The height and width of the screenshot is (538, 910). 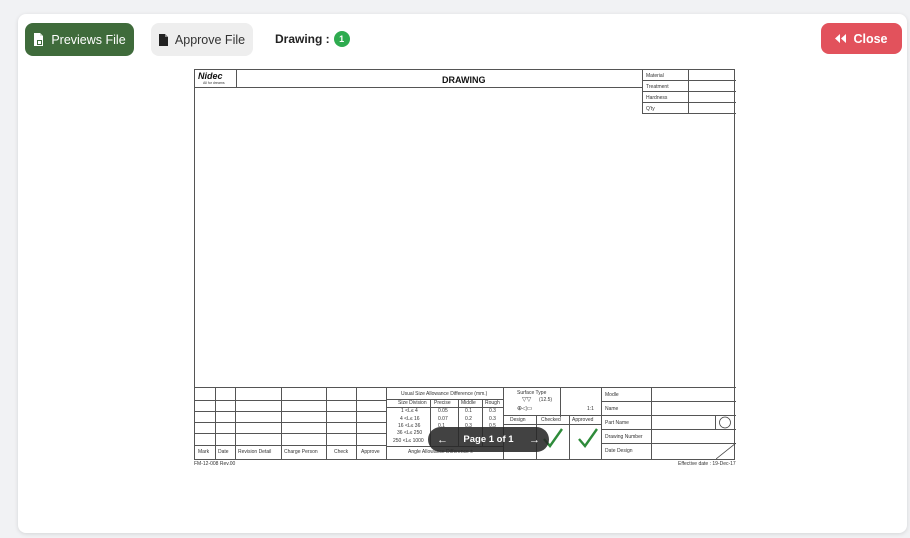 What do you see at coordinates (468, 403) in the screenshot?
I see `tolerance-header: Middle` at bounding box center [468, 403].